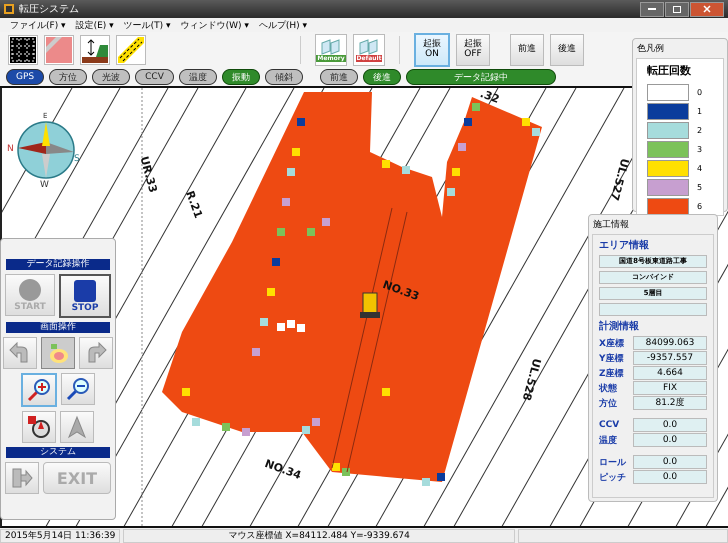 The width and height of the screenshot is (728, 543). Describe the element at coordinates (339, 77) in the screenshot. I see `status-indicator: 前進` at that location.